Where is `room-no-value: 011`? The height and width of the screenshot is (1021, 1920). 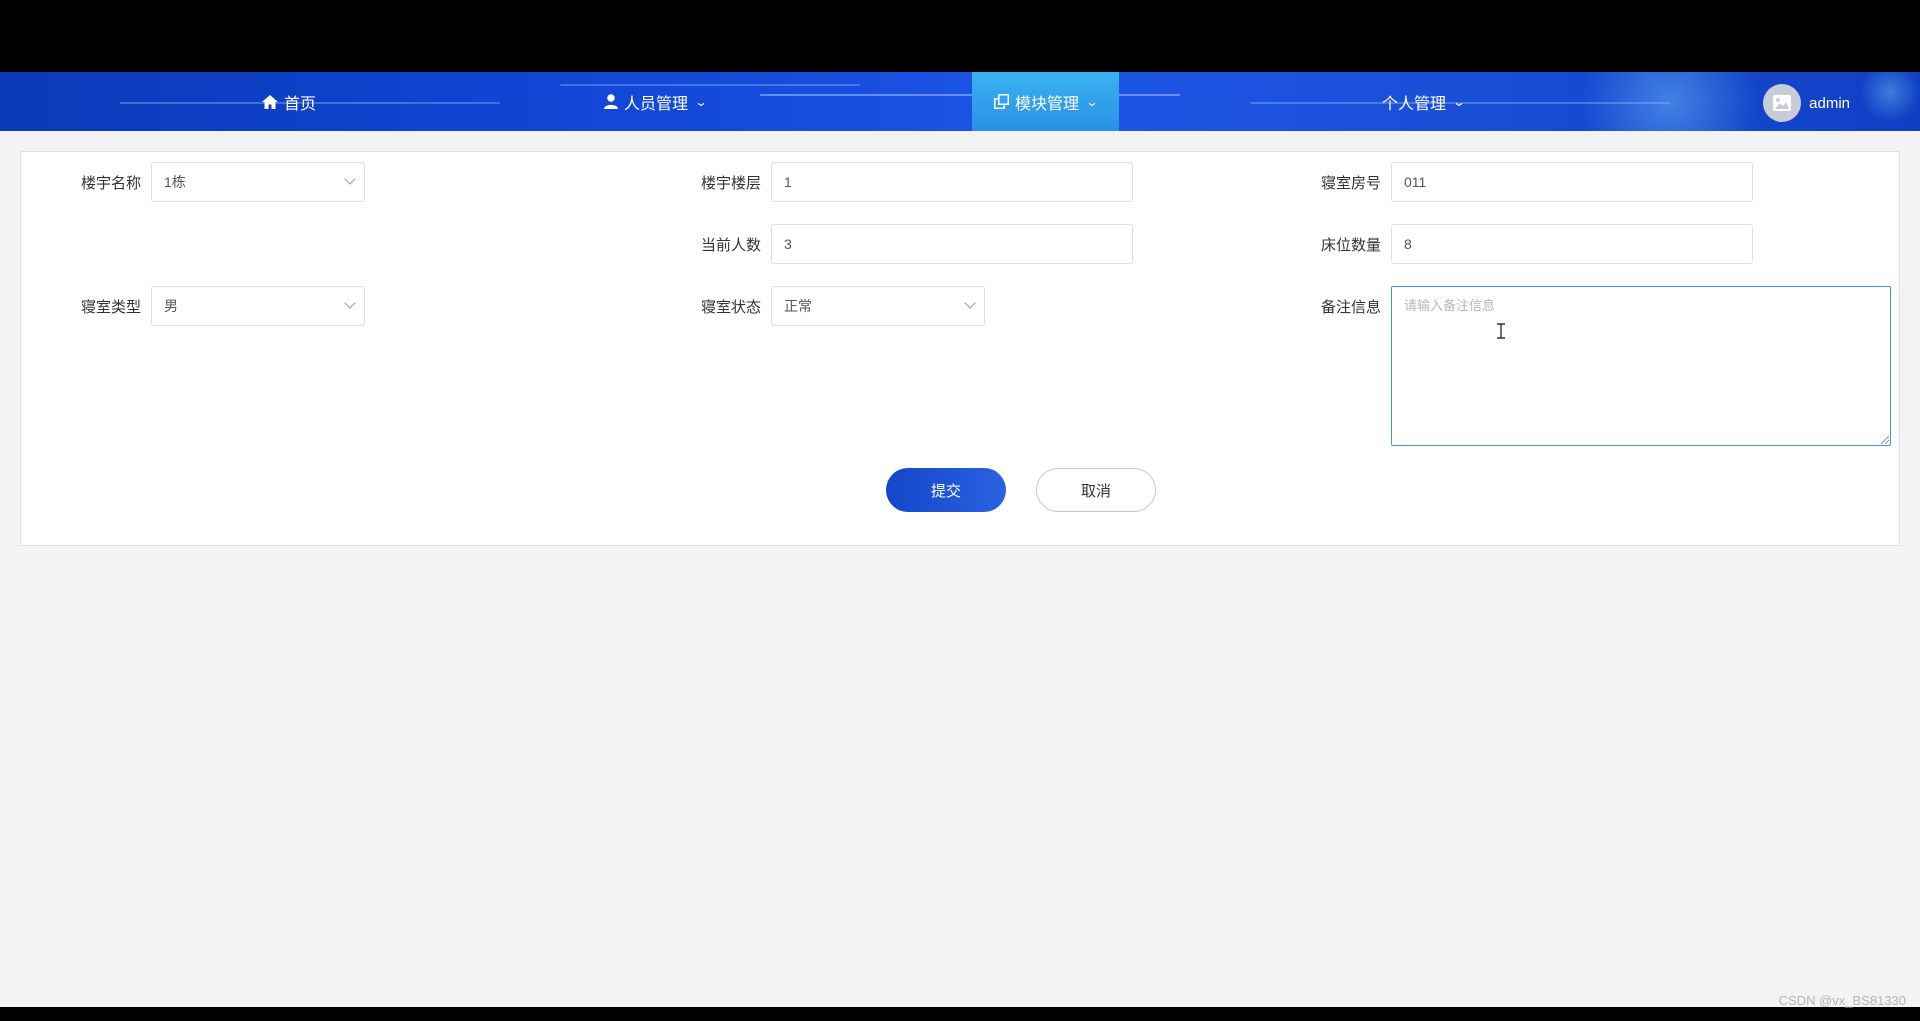 room-no-value: 011 is located at coordinates (1415, 182).